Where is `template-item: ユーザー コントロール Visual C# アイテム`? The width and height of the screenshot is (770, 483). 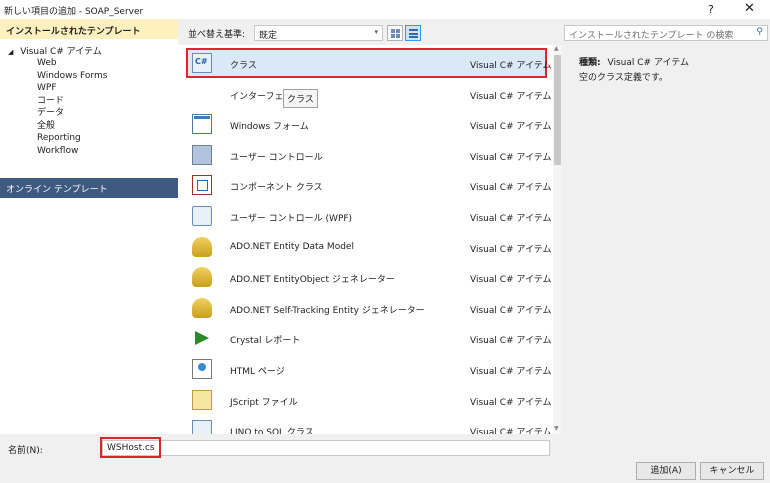 template-item: ユーザー コントロール Visual C# アイテム is located at coordinates (369, 155).